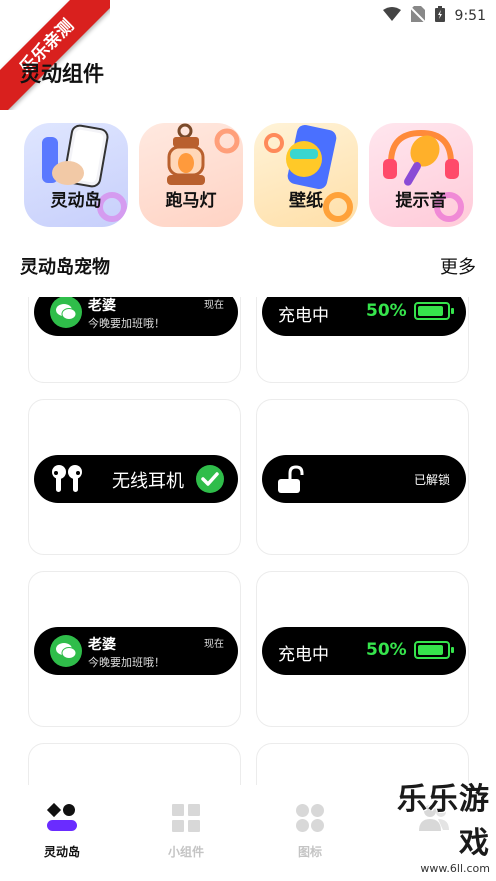 Image resolution: width=496 pixels, height=881 pixels. Describe the element at coordinates (62, 74) in the screenshot. I see `page-title: 灵动组件` at that location.